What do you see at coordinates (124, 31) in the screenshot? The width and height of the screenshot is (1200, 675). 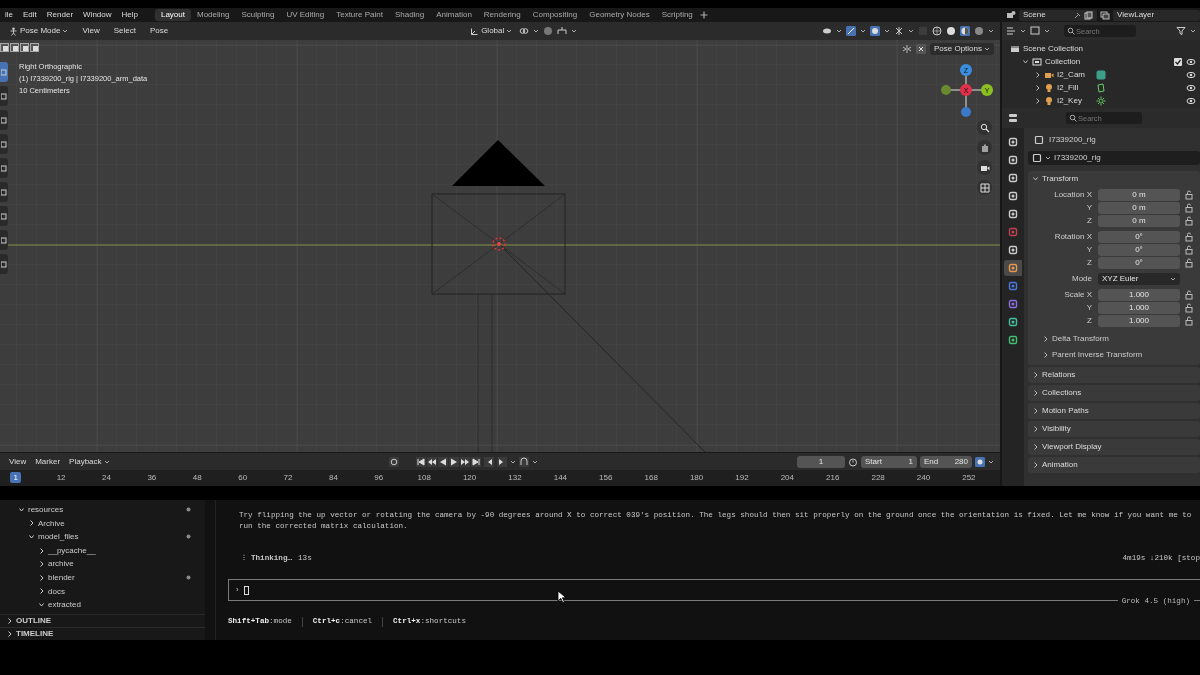 I see `menu-item: Select` at bounding box center [124, 31].